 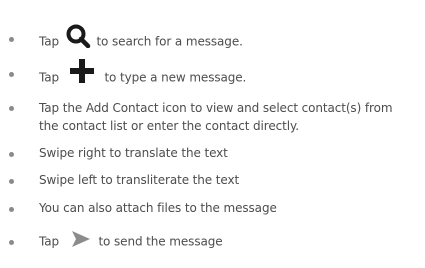 I want to click on new-message-instruction: to type a new message., so click(x=175, y=77).